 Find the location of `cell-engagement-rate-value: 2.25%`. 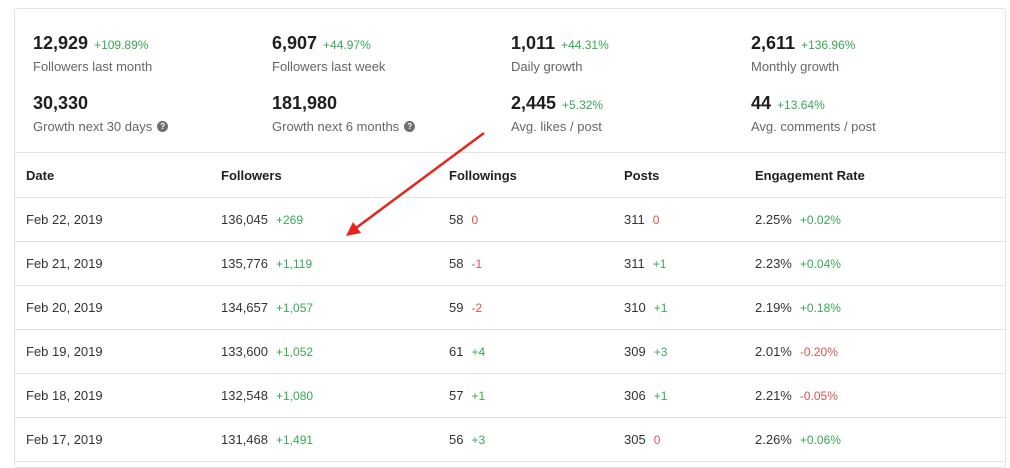

cell-engagement-rate-value: 2.25% is located at coordinates (773, 219).